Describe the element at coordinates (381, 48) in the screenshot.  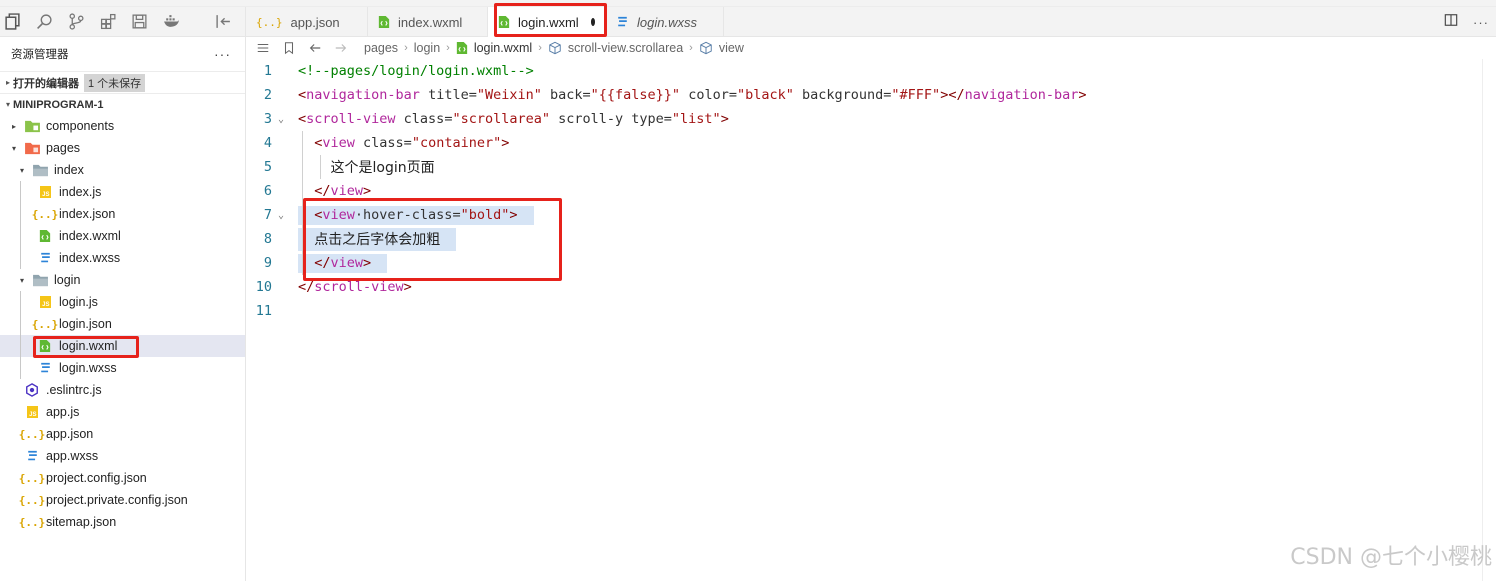
I see `breadcrumb-item: pages` at that location.